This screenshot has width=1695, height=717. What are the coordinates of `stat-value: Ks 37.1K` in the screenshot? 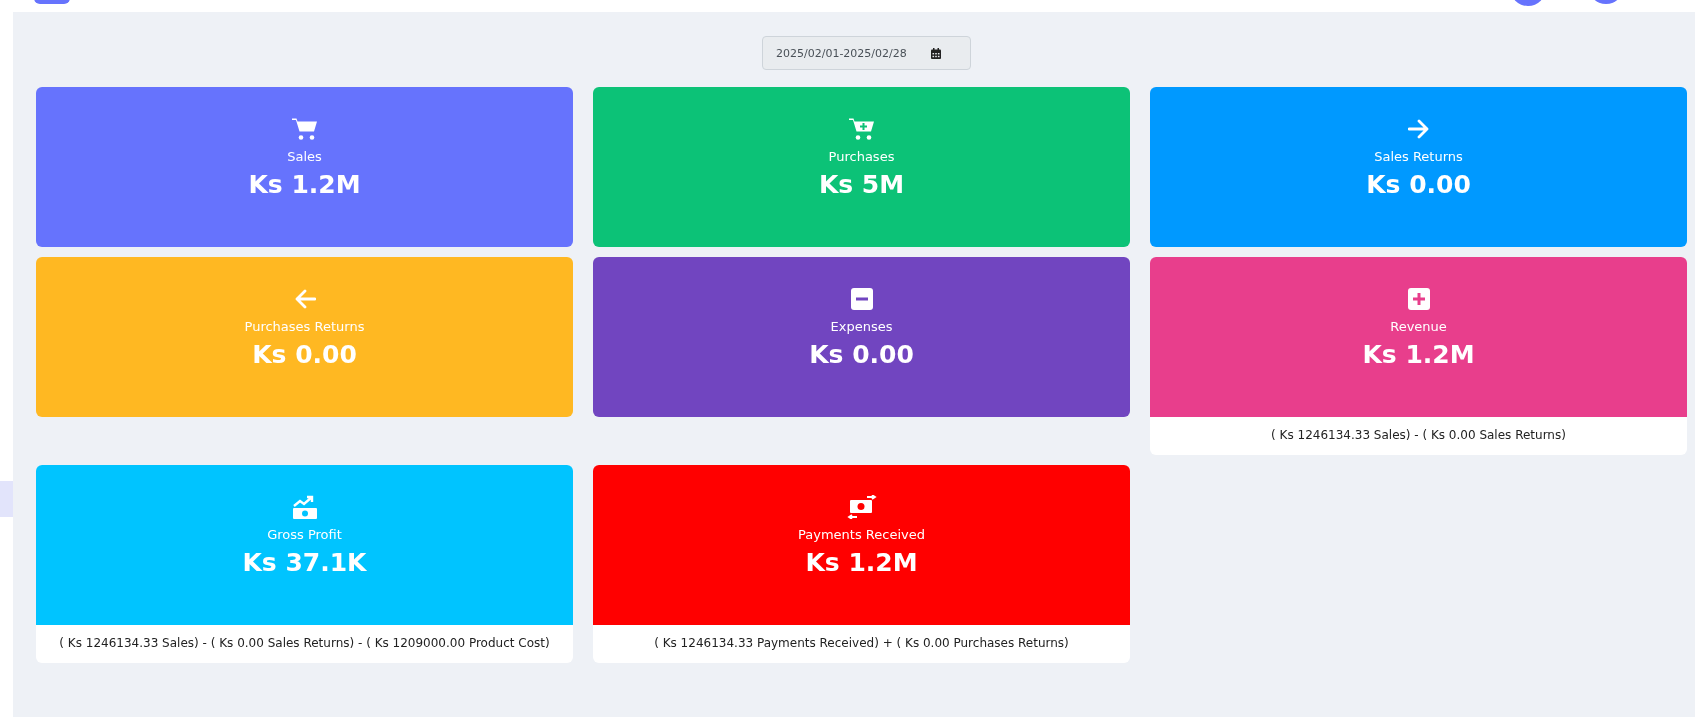 It's located at (304, 562).